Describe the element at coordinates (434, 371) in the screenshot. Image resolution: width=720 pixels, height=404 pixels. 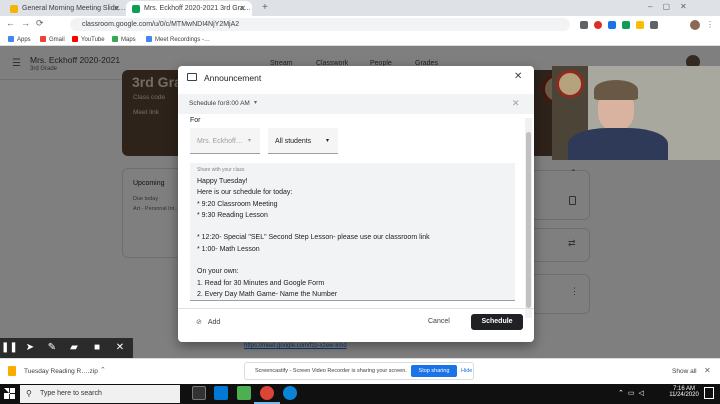
I see `stop-sharing-button: Stop sharing` at that location.